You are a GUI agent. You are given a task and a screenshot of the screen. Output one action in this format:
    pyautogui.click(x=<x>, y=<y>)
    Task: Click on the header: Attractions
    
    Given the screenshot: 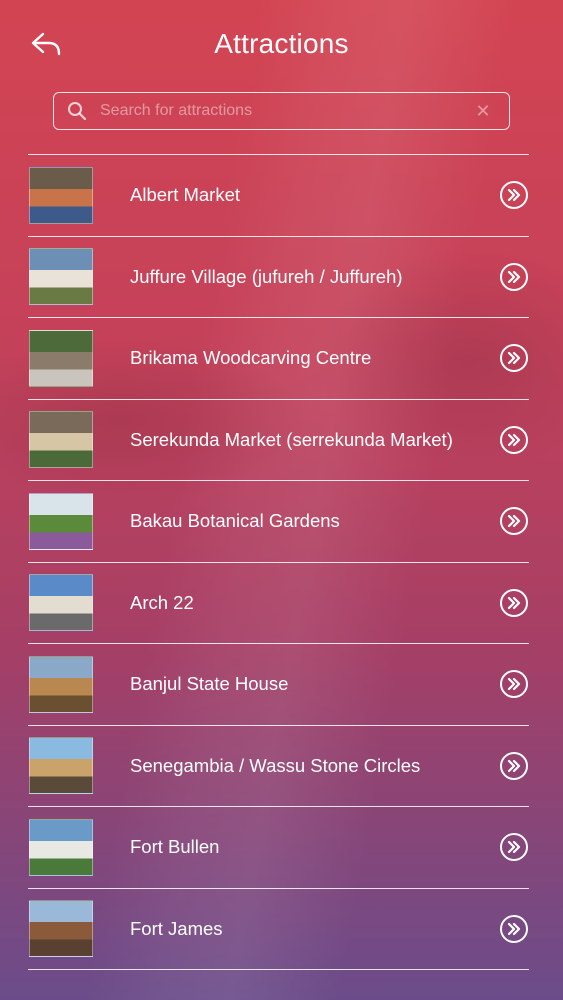 What is the action you would take?
    pyautogui.click(x=281, y=45)
    